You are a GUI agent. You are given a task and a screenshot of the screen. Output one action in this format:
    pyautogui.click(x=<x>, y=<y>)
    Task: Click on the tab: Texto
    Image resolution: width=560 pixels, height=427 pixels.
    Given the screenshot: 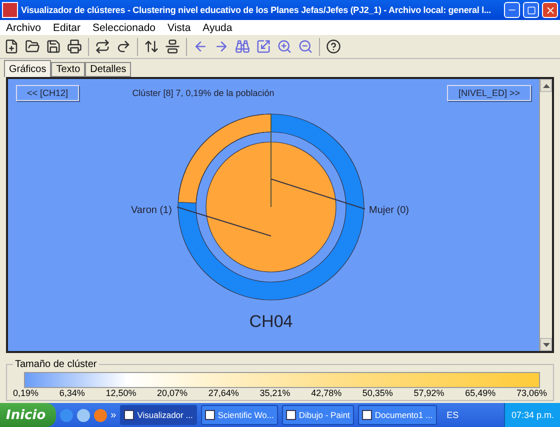 What is the action you would take?
    pyautogui.click(x=68, y=69)
    